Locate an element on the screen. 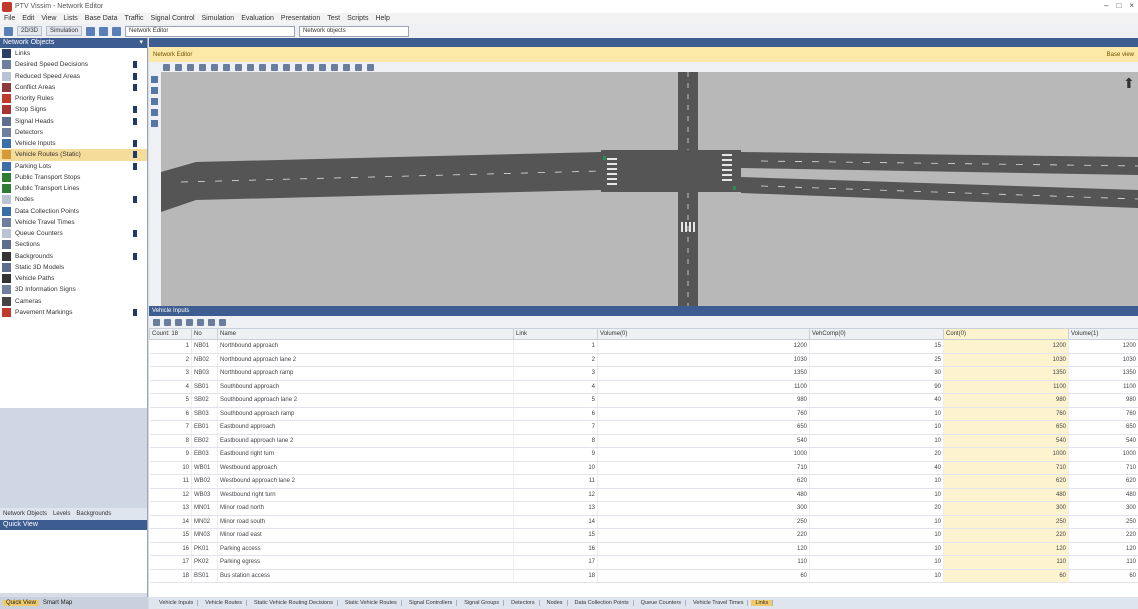 Image resolution: width=1138 pixels, height=609 pixels. table-cell: 1350 is located at coordinates (1103, 373).